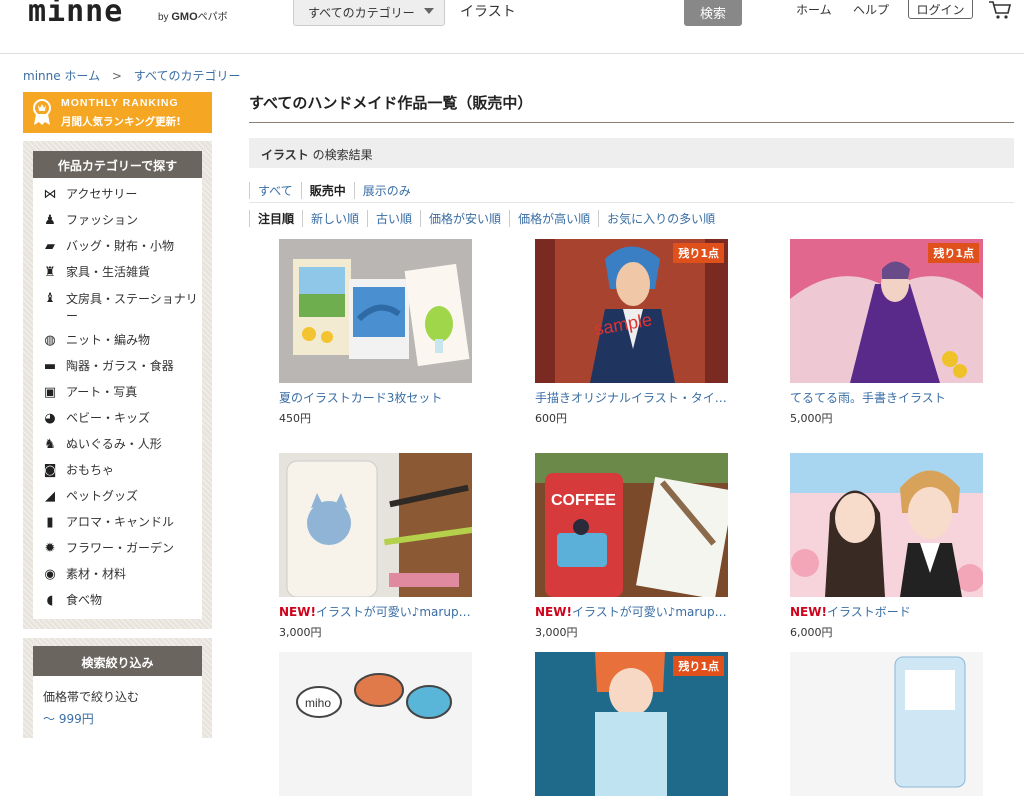 The image size is (1024, 796). I want to click on dress-icon: ♟, so click(50, 220).